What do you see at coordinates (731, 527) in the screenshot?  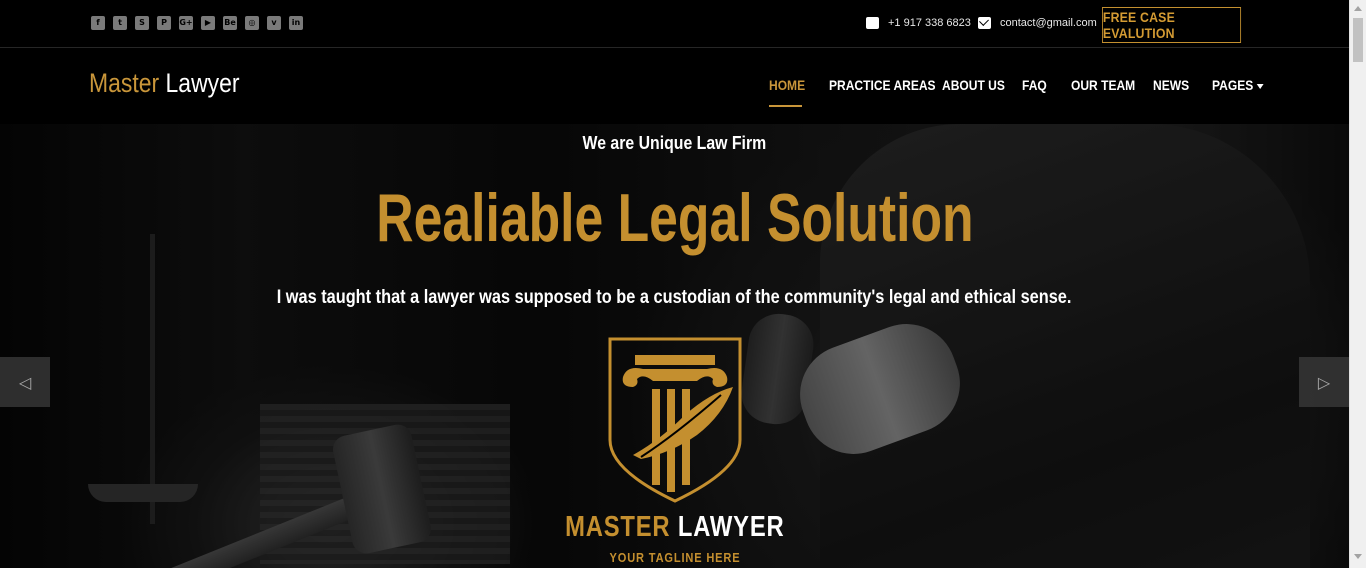 I see `logo-word-2: LAWYER` at bounding box center [731, 527].